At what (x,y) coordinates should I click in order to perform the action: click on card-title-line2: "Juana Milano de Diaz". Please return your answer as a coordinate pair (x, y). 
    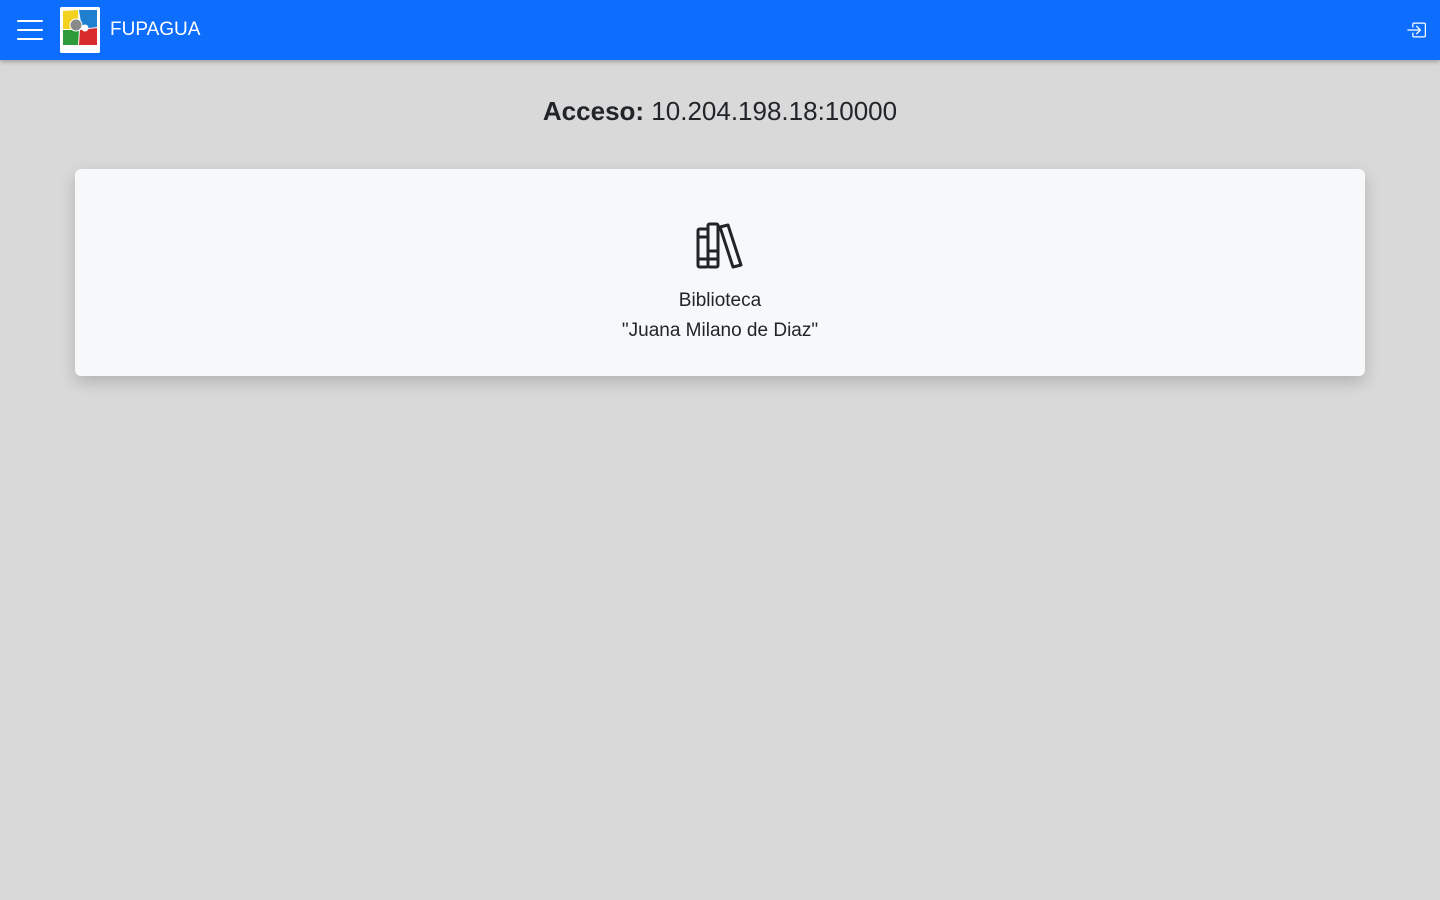
    Looking at the image, I should click on (720, 330).